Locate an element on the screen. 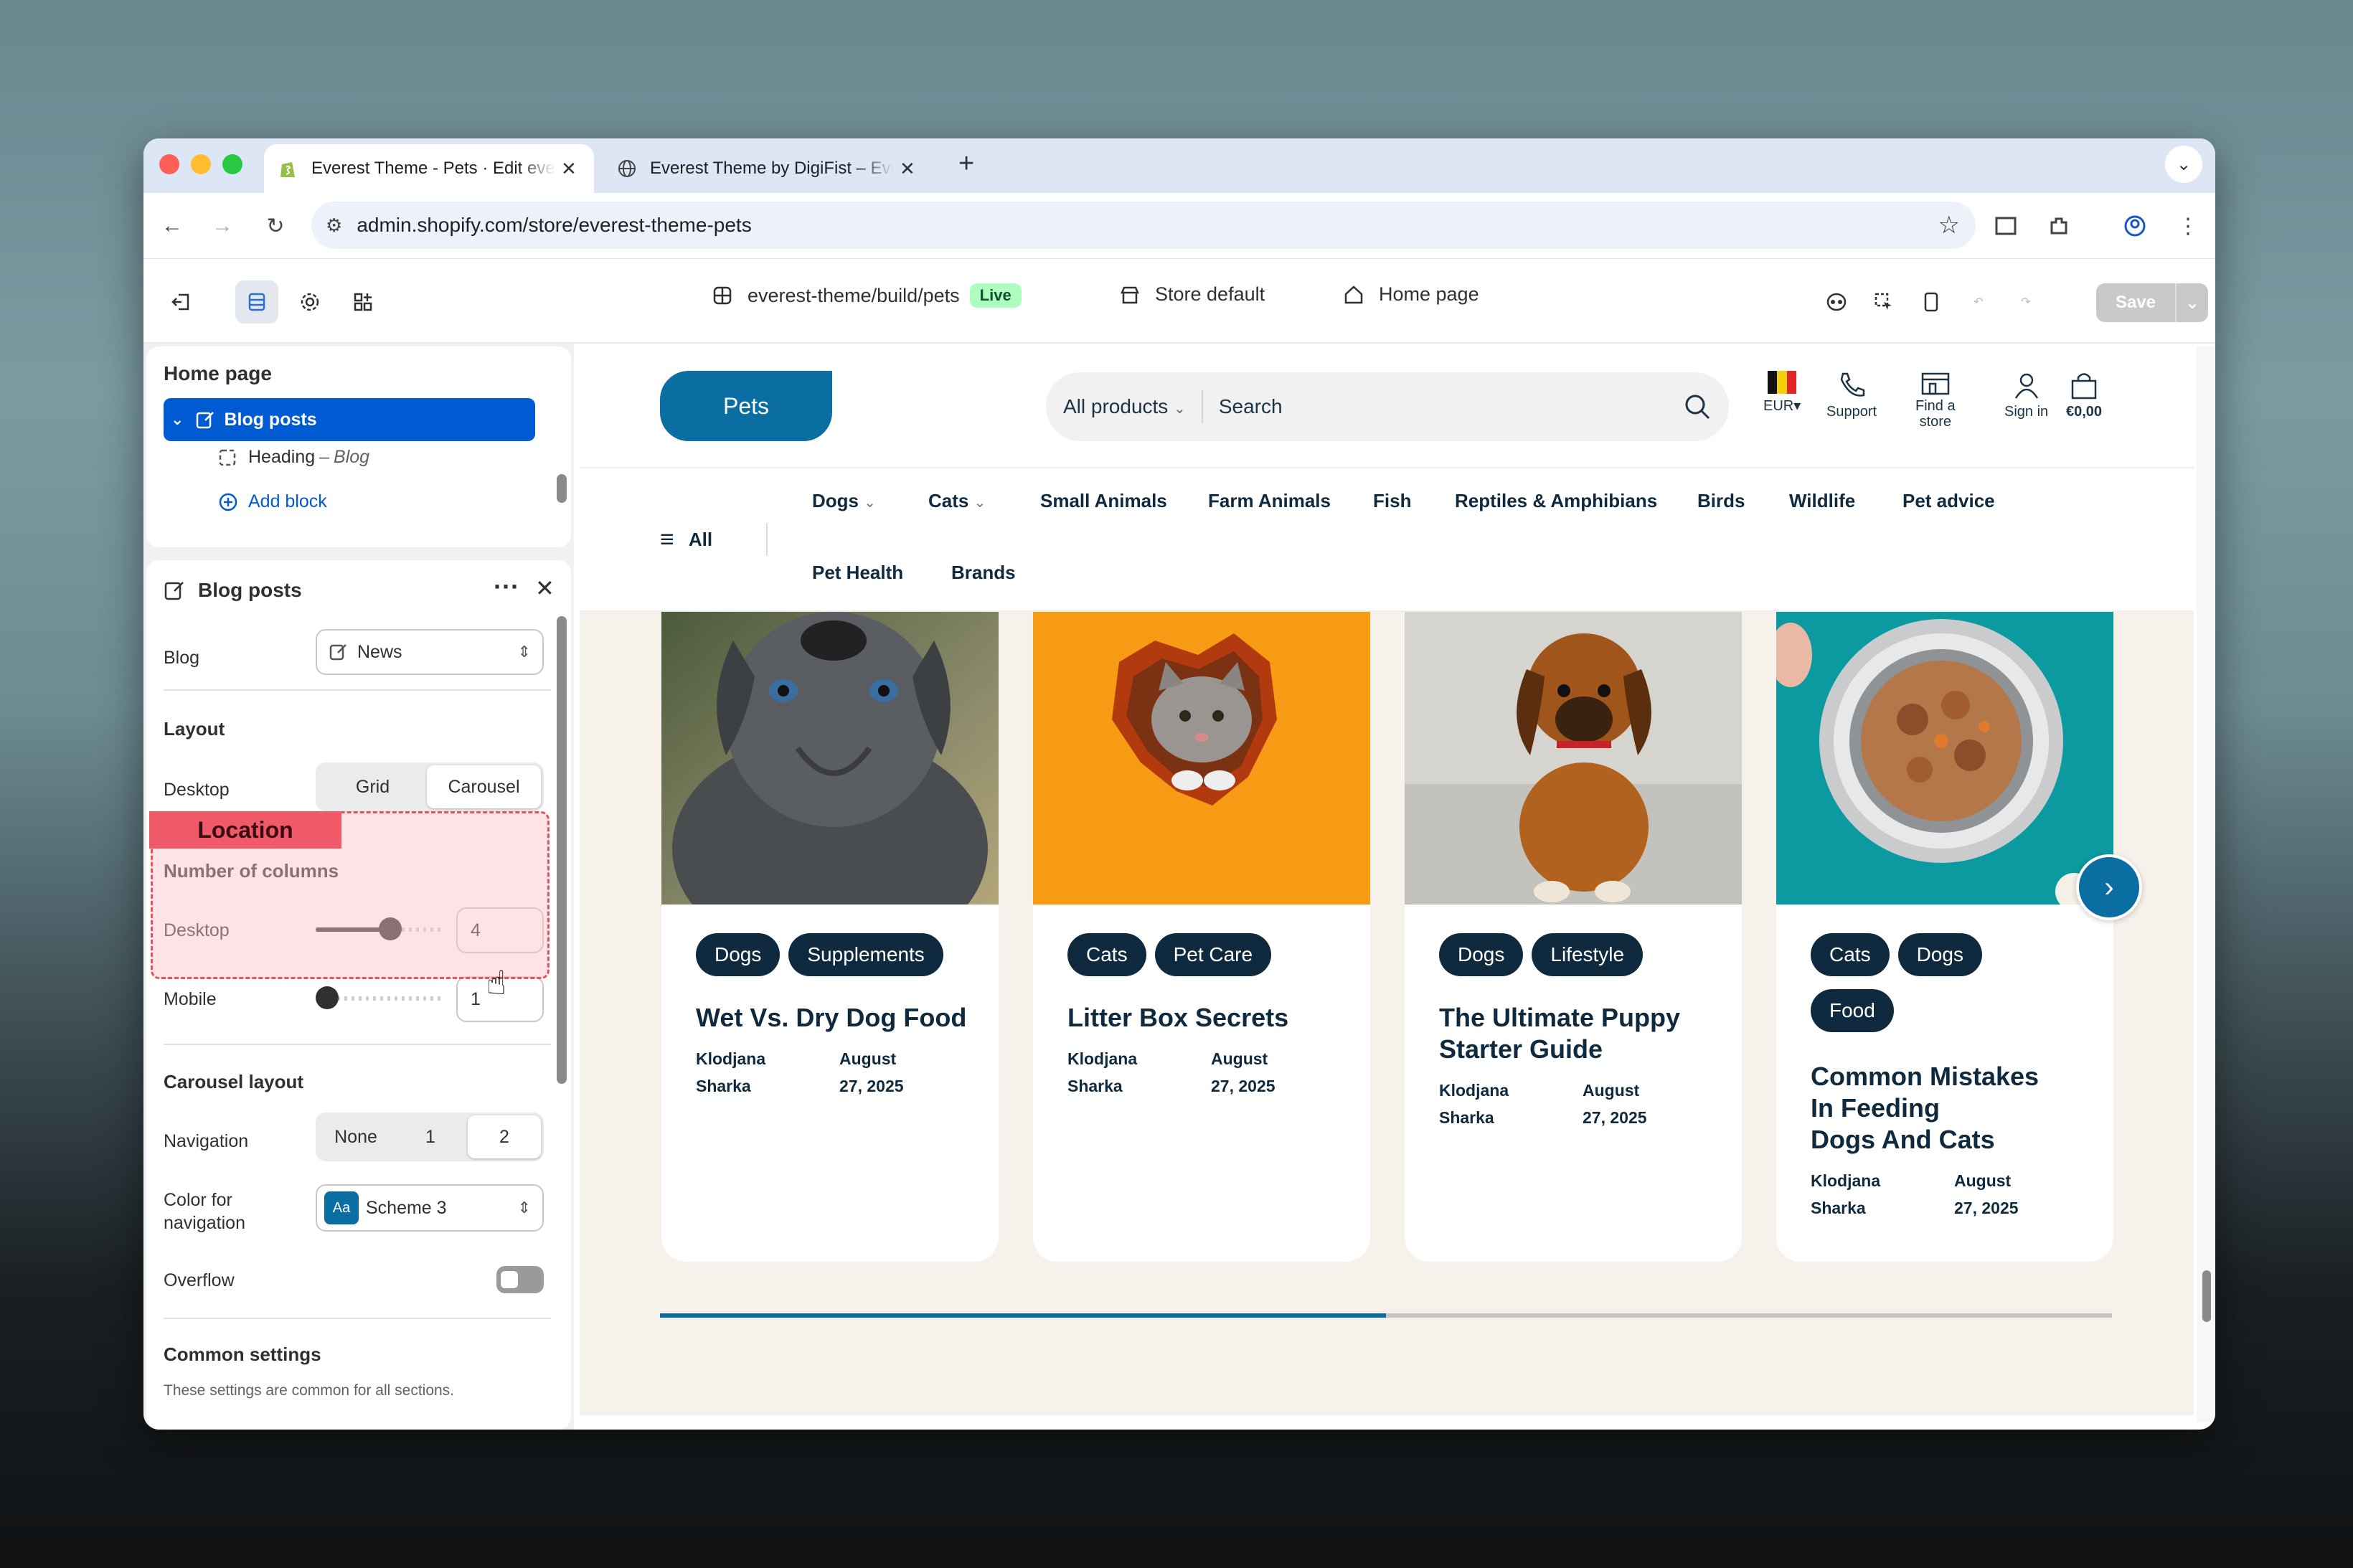 This screenshot has width=2353, height=1568. back-icon: ← is located at coordinates (172, 226).